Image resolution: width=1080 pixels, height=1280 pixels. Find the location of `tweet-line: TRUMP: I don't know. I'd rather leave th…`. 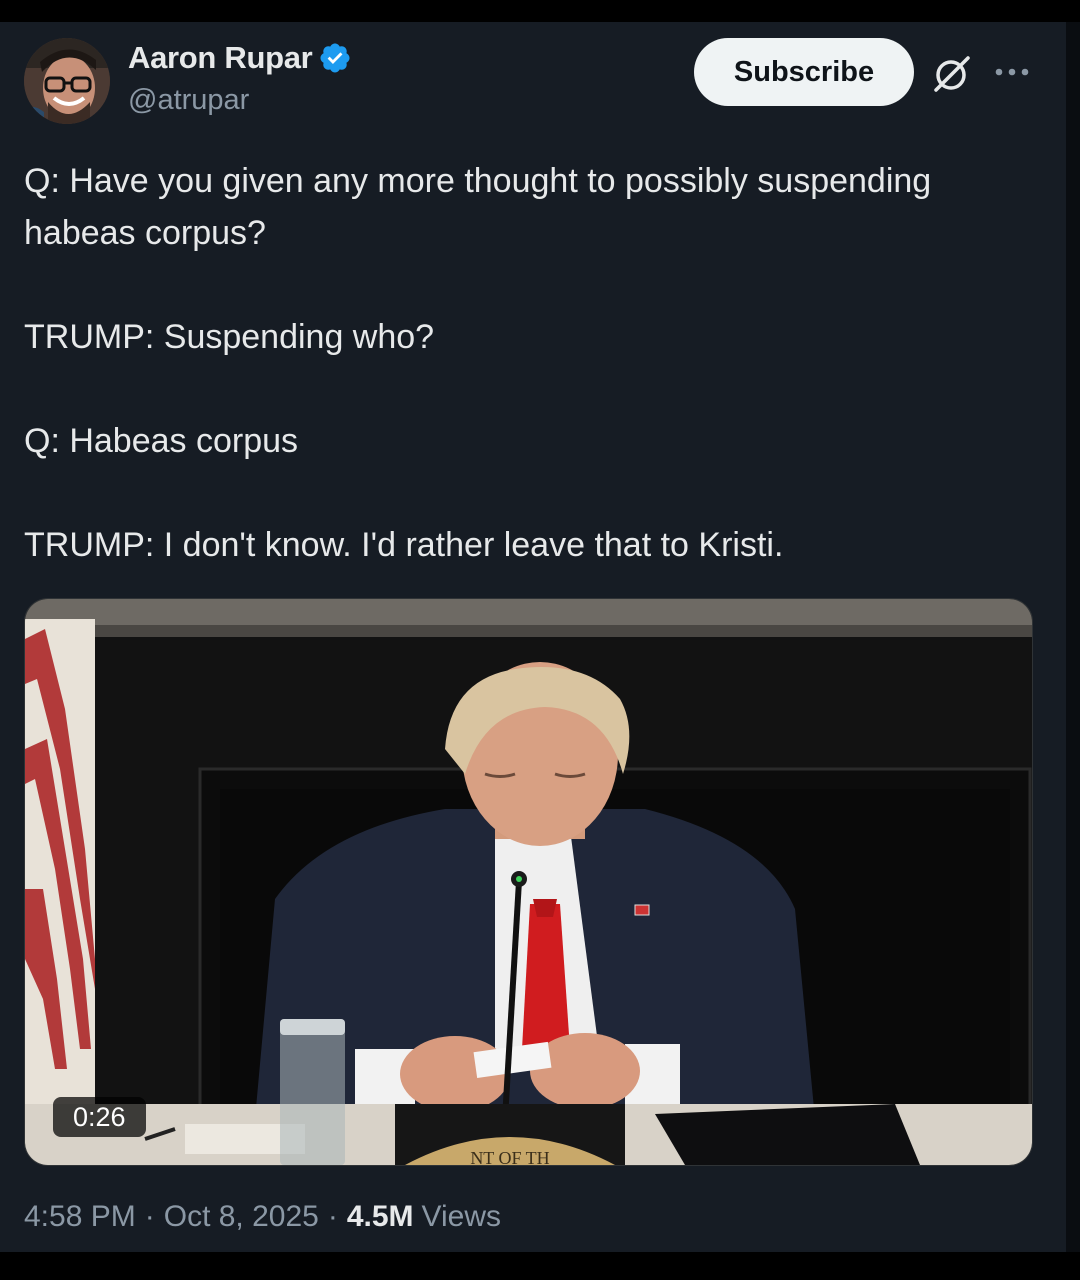

tweet-line: TRUMP: I don't know. I'd rather leave th… is located at coordinates (404, 545).